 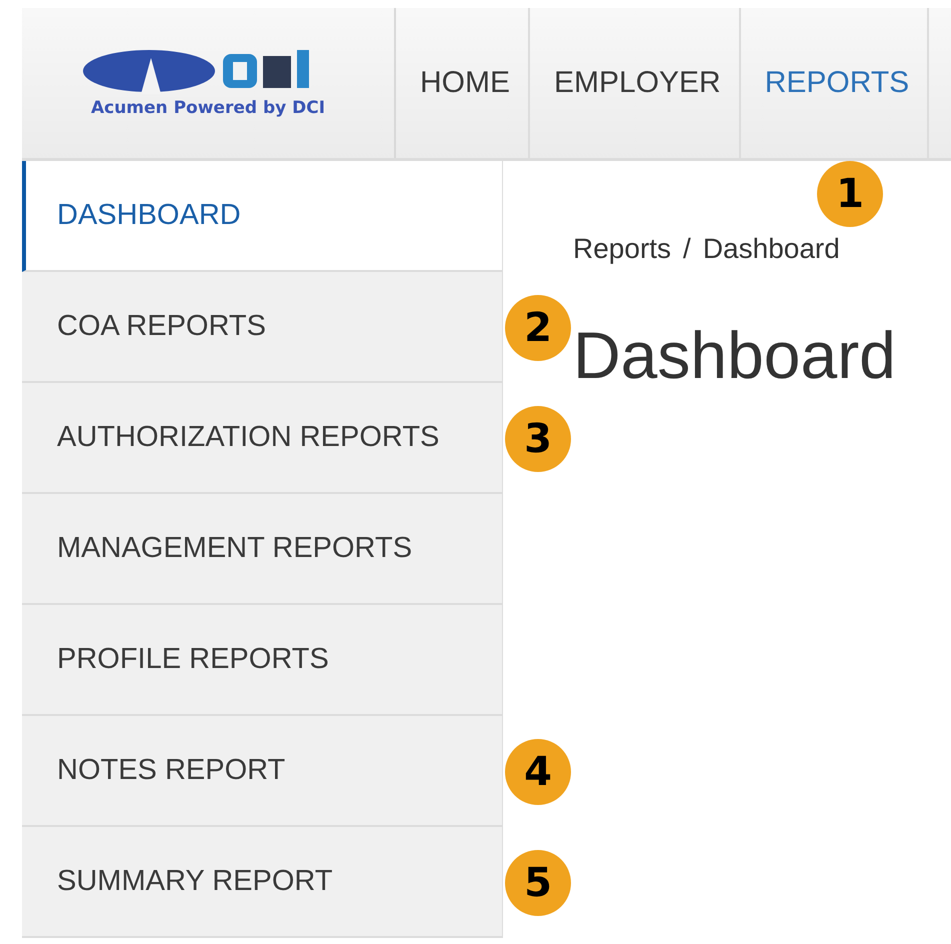 What do you see at coordinates (734, 355) in the screenshot?
I see `page-title: Dashboard` at bounding box center [734, 355].